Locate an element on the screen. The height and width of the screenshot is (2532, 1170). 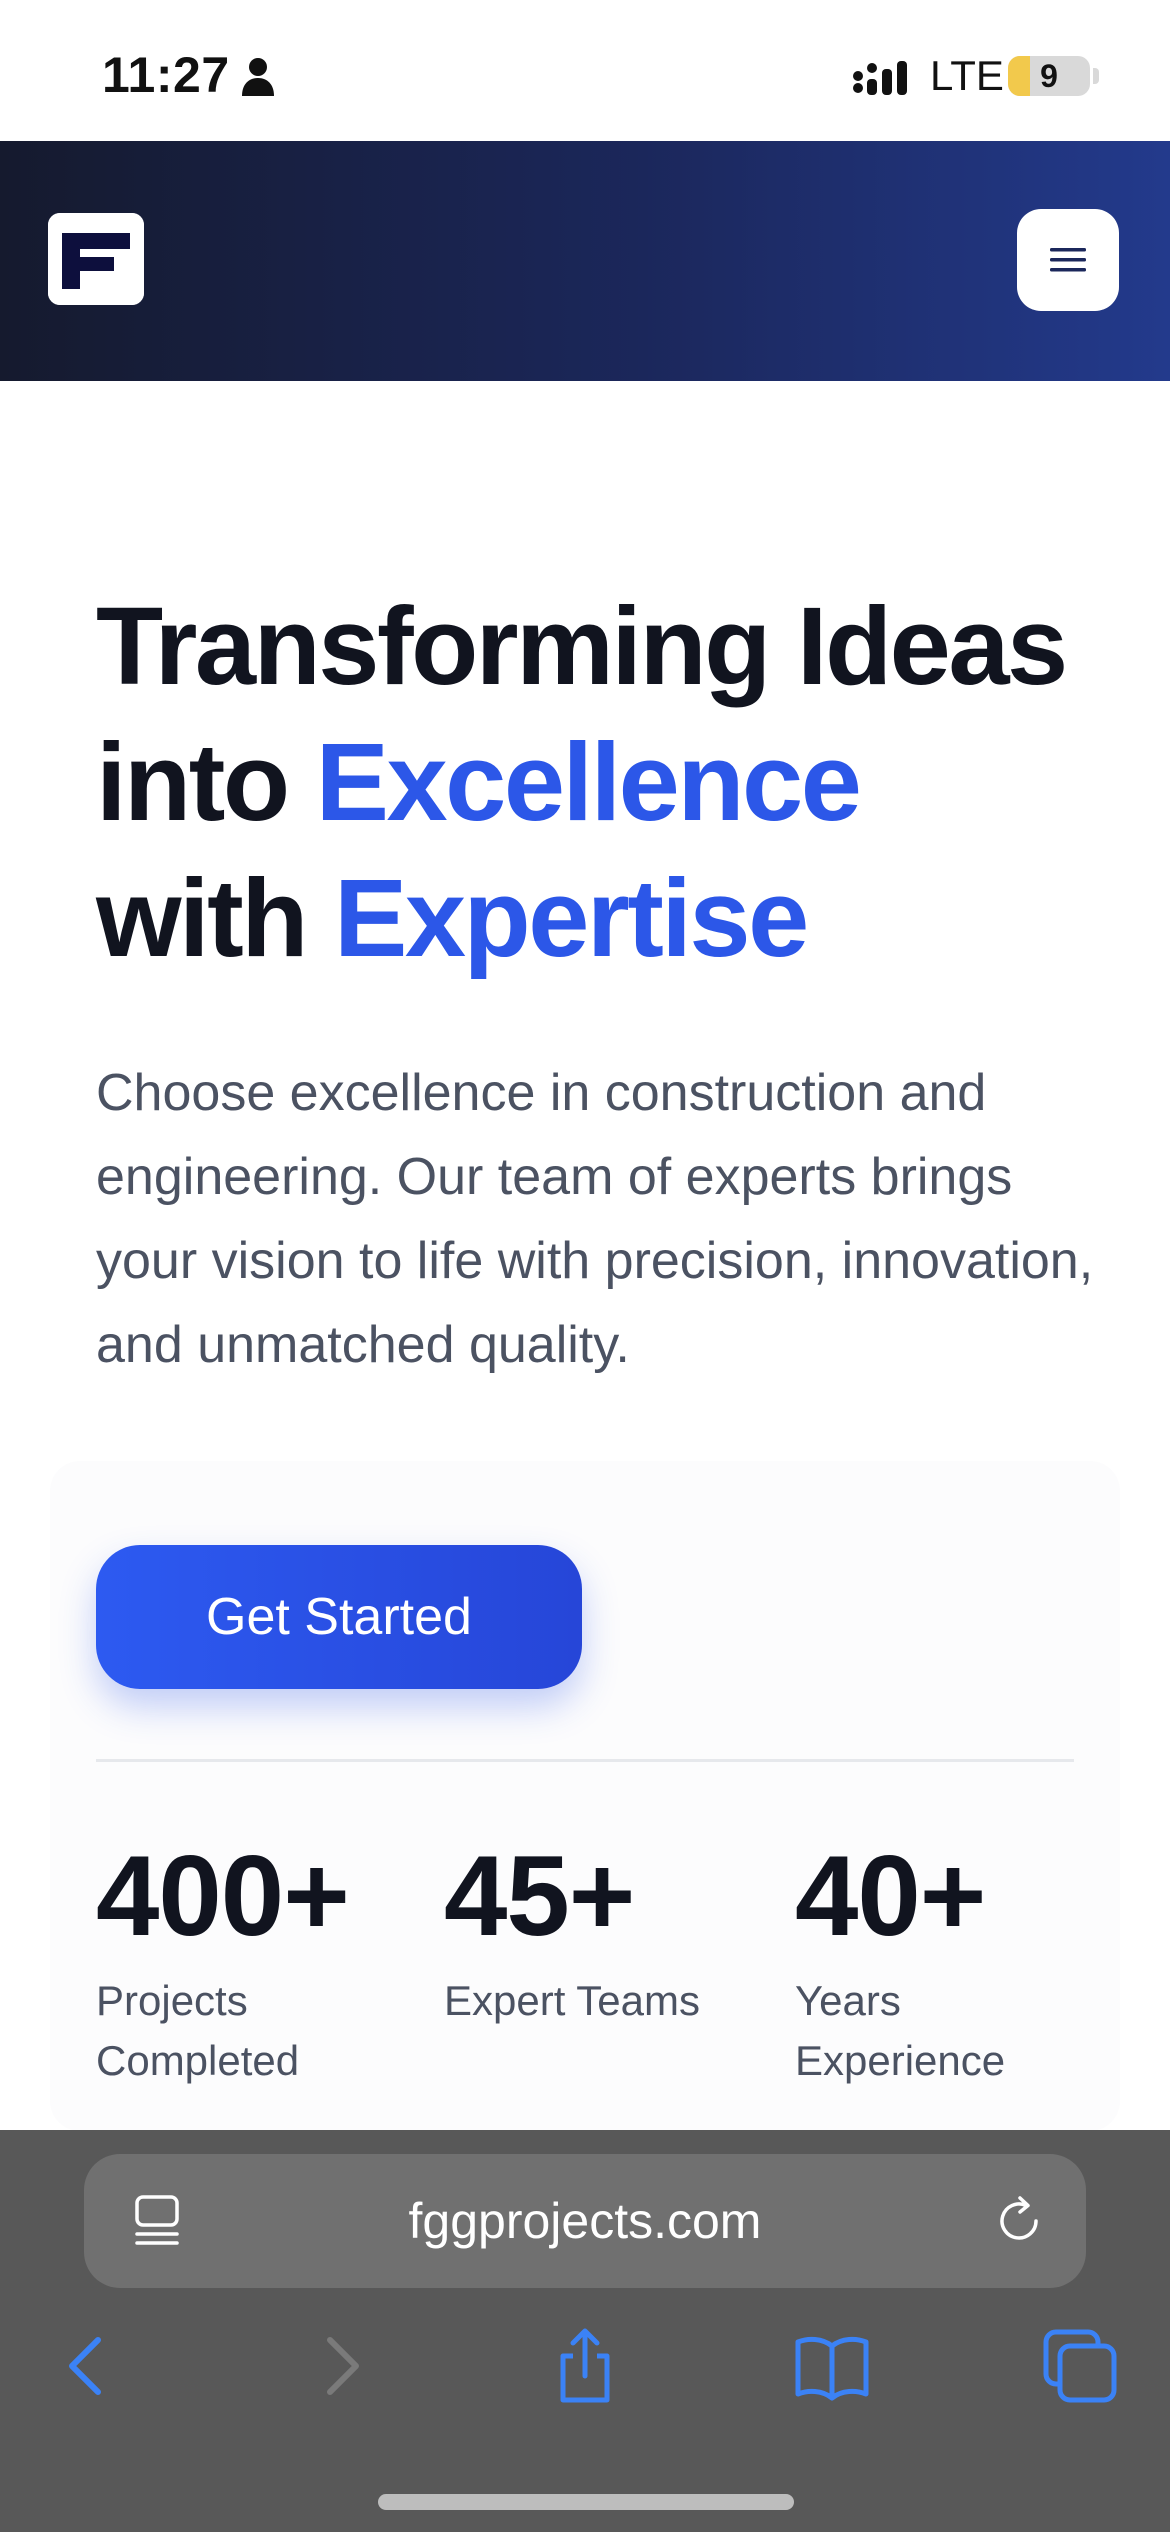
status-time: 11:27 is located at coordinates (166, 75).